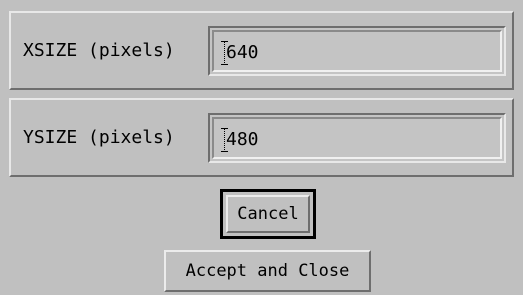 This screenshot has height=295, width=523. I want to click on ysize-label: YSIZE (pixels), so click(99, 137).